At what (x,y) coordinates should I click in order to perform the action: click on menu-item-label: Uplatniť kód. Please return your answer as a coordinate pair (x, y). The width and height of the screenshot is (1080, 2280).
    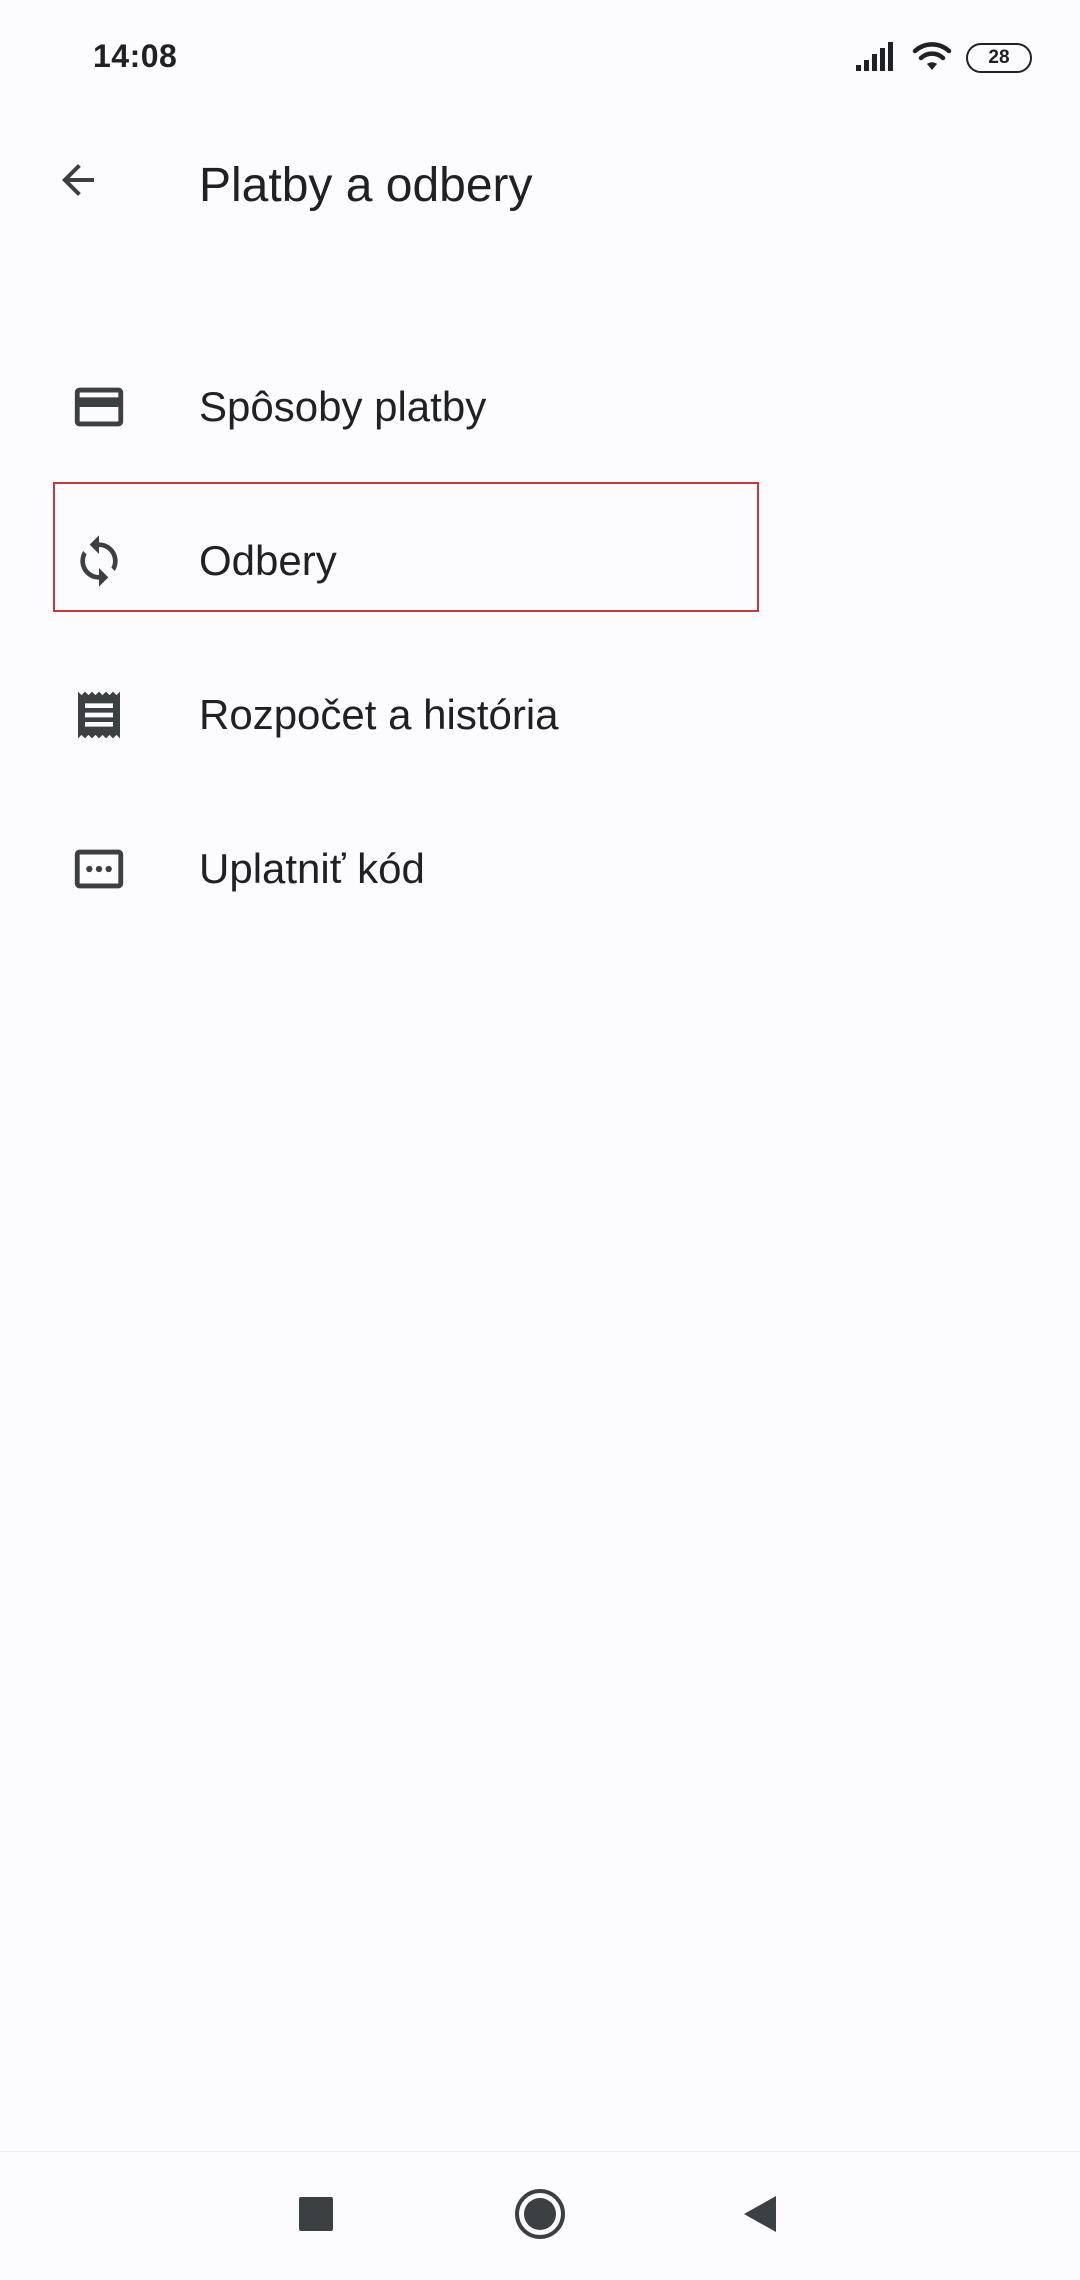
    Looking at the image, I should click on (312, 868).